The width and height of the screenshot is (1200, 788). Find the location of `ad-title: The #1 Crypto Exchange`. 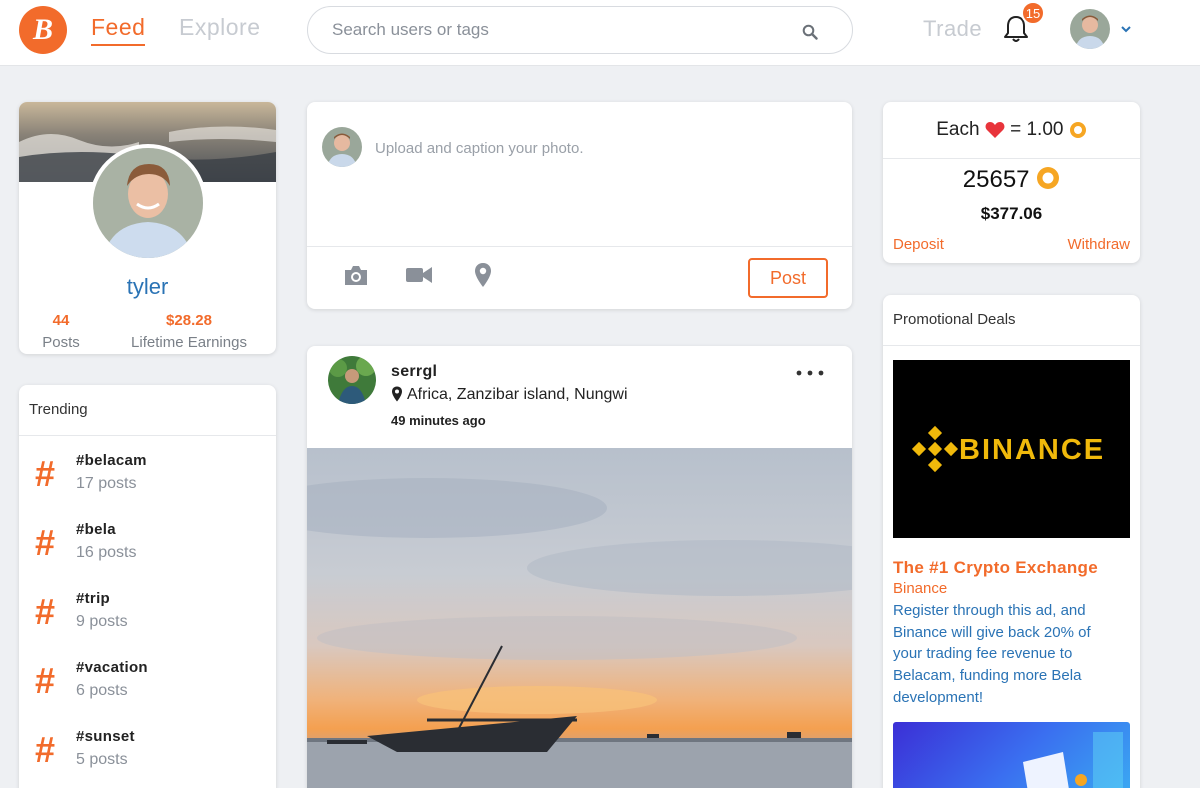

ad-title: The #1 Crypto Exchange is located at coordinates (995, 568).